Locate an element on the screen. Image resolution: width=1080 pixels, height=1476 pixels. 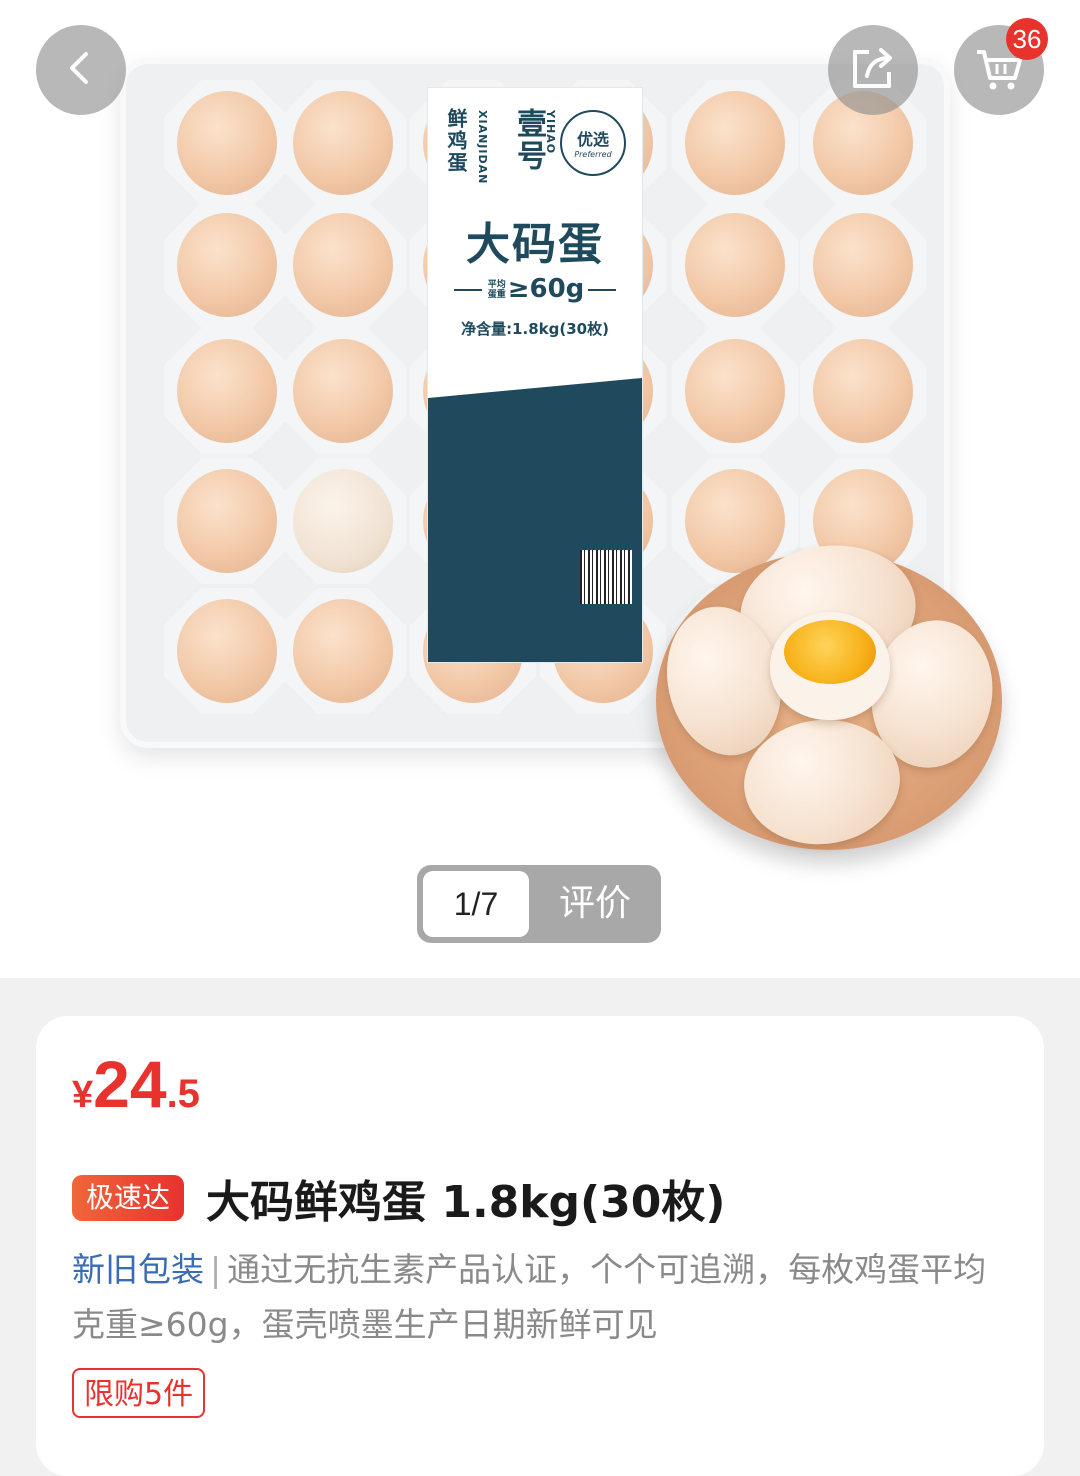
image-pager: 1/7 评价 is located at coordinates (539, 904).